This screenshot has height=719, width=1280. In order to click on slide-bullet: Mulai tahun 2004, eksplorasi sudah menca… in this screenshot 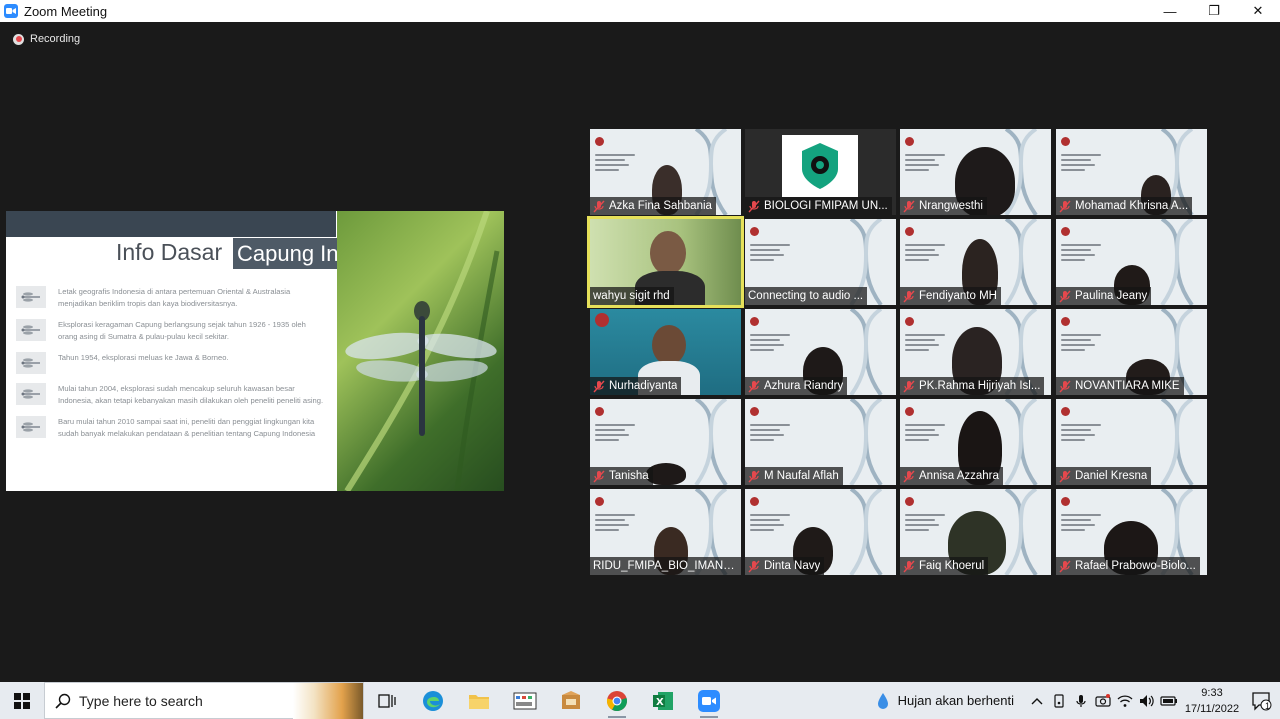, I will do `click(176, 395)`.